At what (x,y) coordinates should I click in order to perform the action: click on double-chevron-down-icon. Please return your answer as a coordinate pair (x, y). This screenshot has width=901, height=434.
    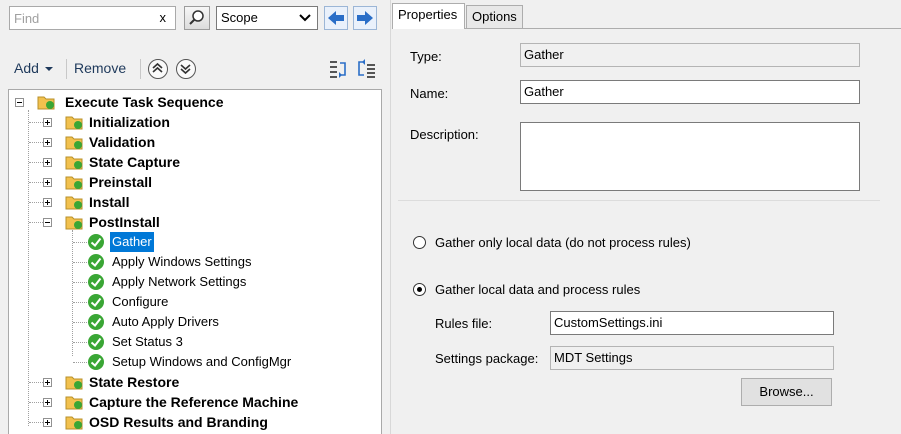
    Looking at the image, I should click on (185, 69).